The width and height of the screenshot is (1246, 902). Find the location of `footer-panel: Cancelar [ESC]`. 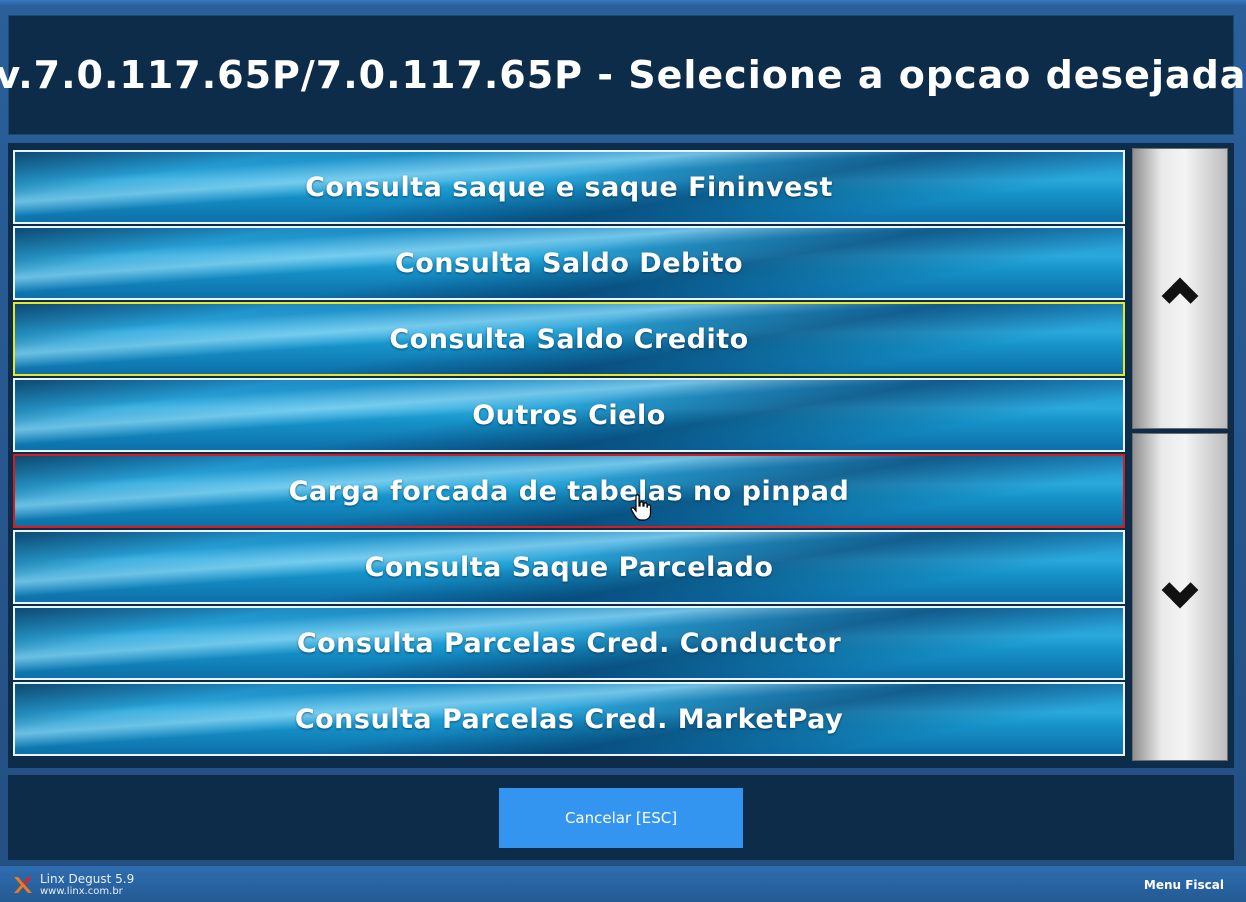

footer-panel: Cancelar [ESC] is located at coordinates (621, 817).